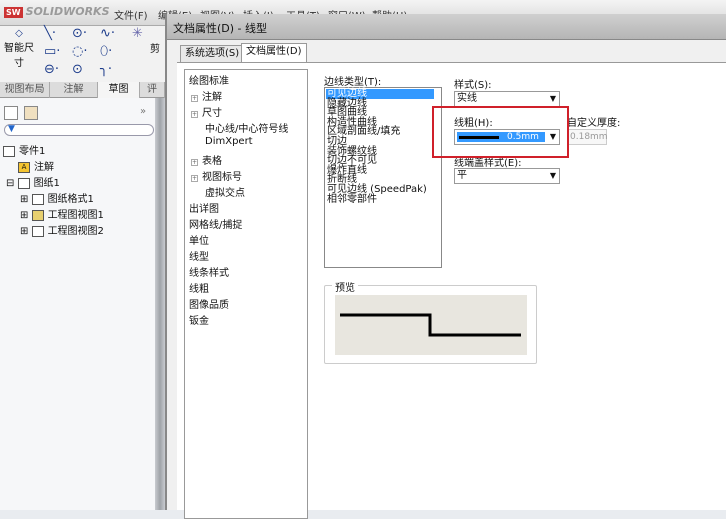 The height and width of the screenshot is (519, 726). I want to click on line-icon: ╲·, so click(50, 33).